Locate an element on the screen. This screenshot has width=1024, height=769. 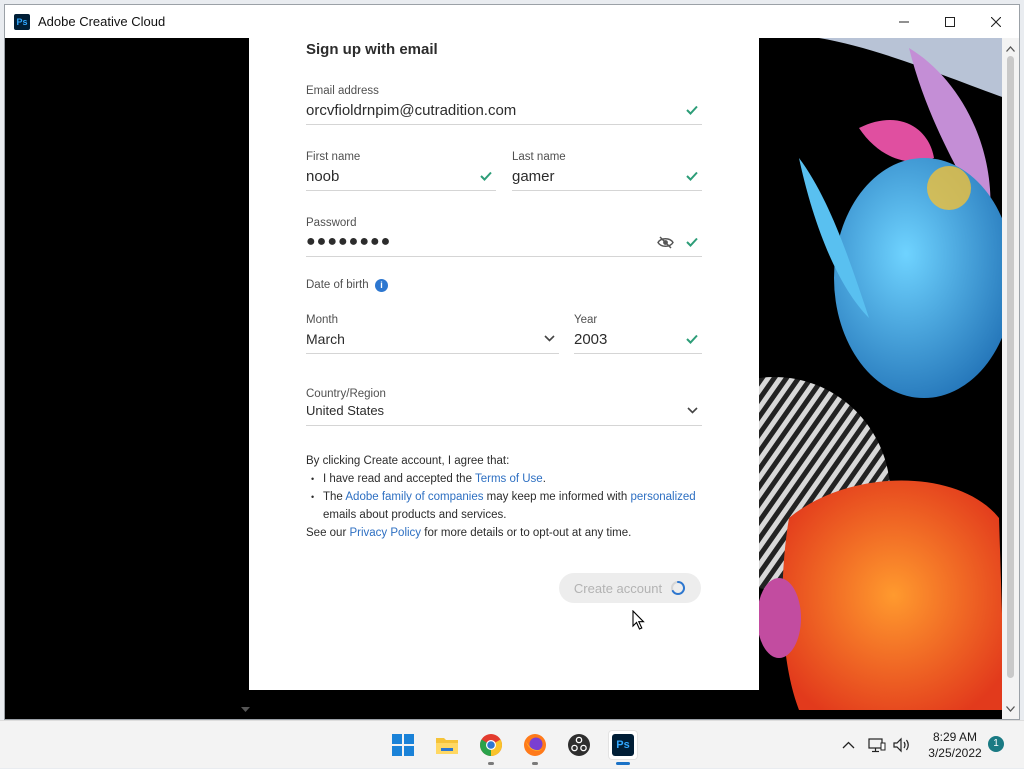
form-title: Sign up with email is located at coordinates (372, 49).